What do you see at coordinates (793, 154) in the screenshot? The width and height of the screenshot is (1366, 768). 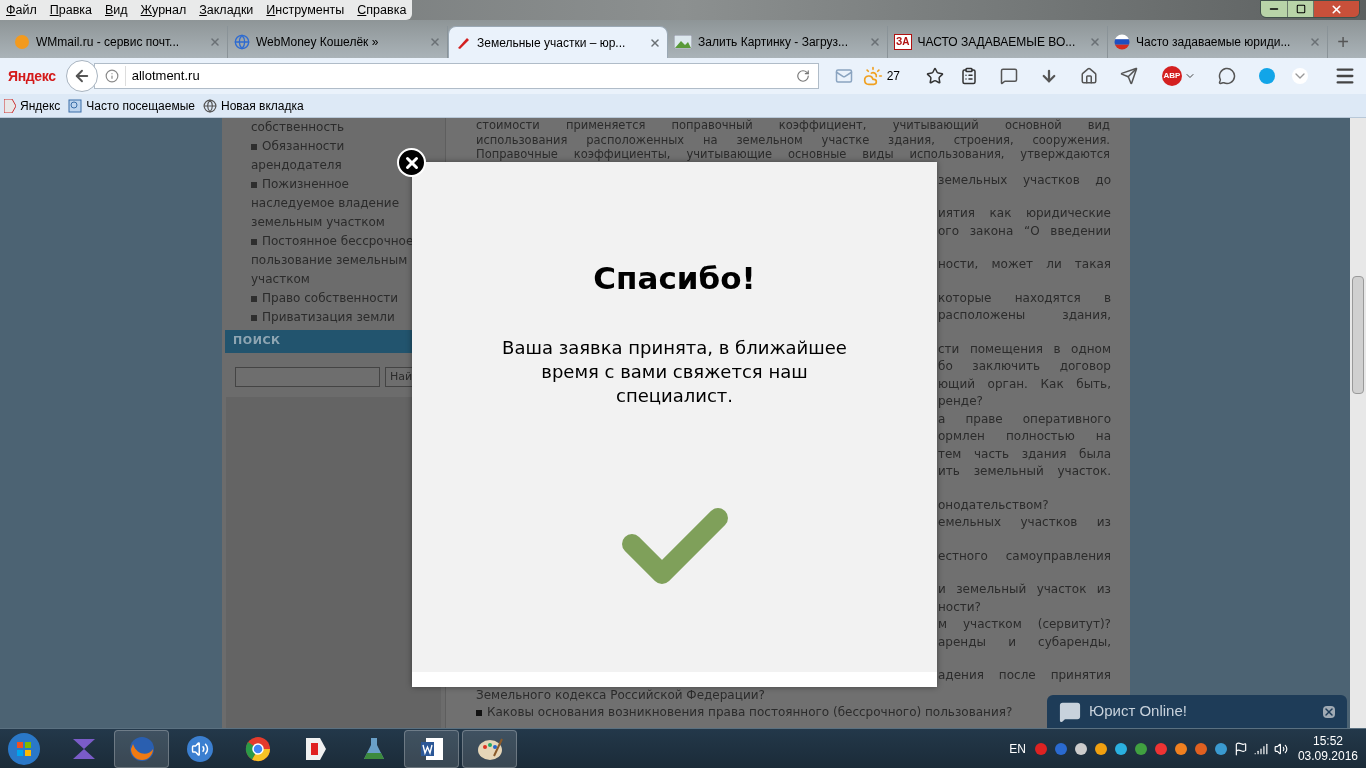 I see `article-text-line: Поправочные коэффициенты, учитывающие основные виды использования, утверждаются` at bounding box center [793, 154].